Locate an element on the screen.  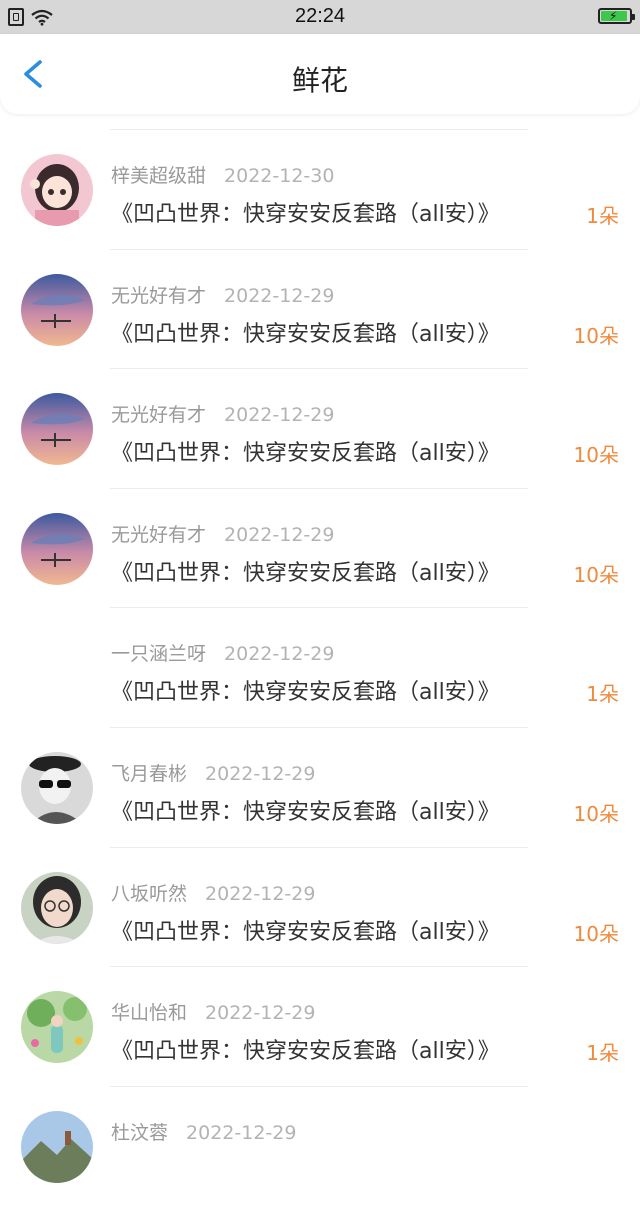
item-meta: 一只涵兰呀 2022-12-29 is located at coordinates (222, 652).